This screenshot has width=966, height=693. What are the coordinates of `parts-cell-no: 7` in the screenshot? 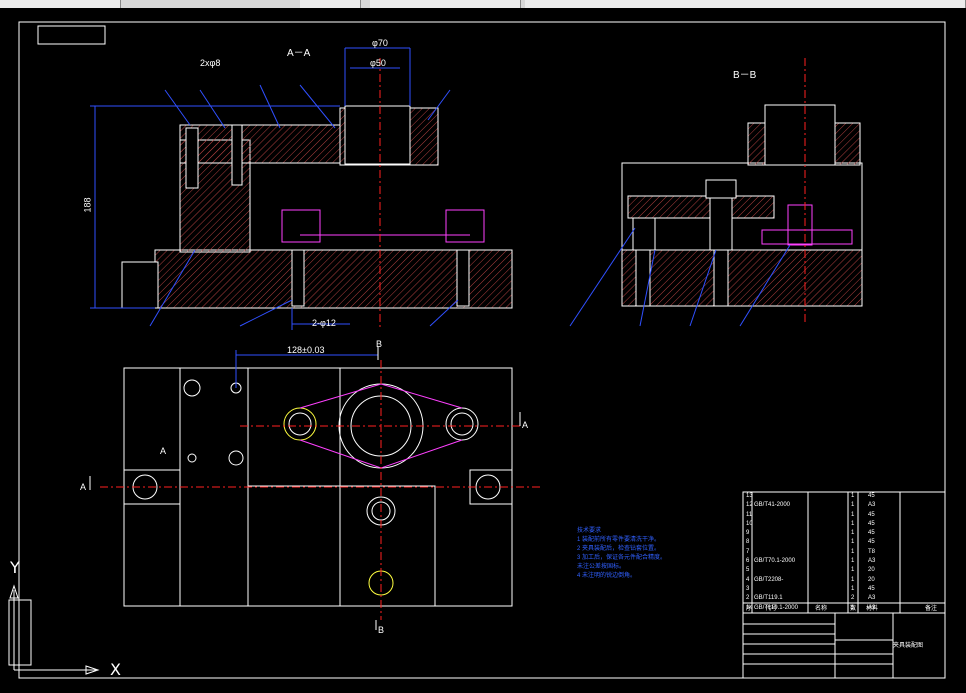 It's located at (748, 551).